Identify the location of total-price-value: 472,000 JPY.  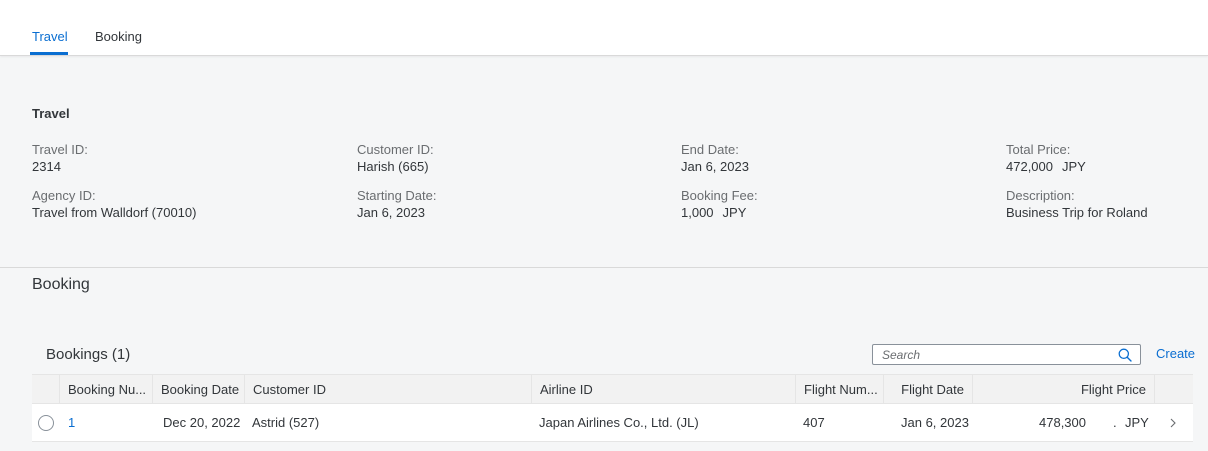
(1046, 166).